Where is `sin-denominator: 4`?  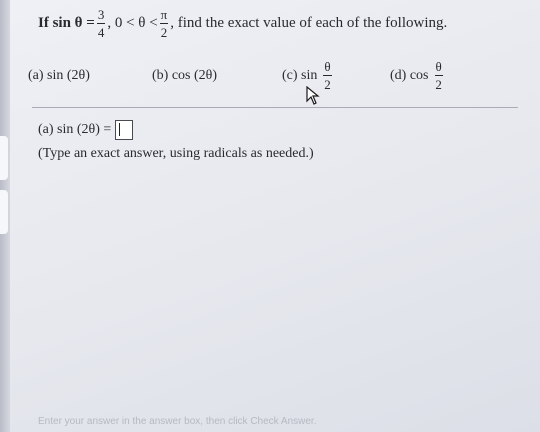 sin-denominator: 4 is located at coordinates (101, 32).